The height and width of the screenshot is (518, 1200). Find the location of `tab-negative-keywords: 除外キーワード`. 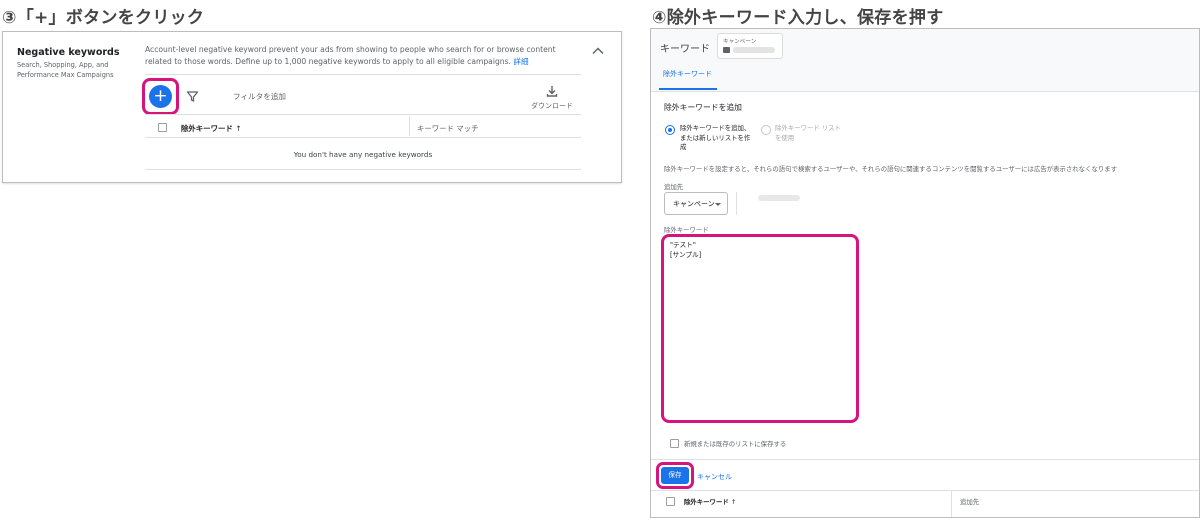

tab-negative-keywords: 除外キーワード is located at coordinates (687, 74).